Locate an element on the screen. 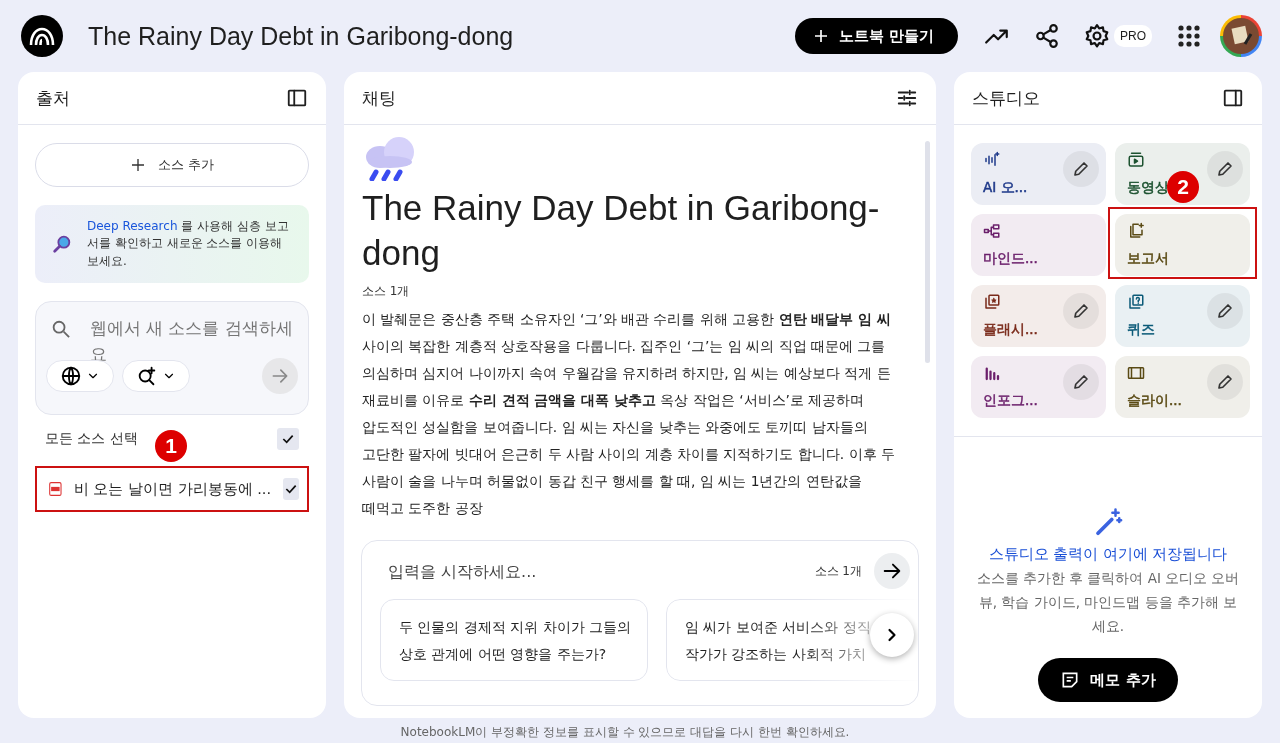  suggestion-chip: 두 인물의 경제적 지위 차이가 그들의 상호 관계에 어떤 영향을 주는가? is located at coordinates (514, 640).